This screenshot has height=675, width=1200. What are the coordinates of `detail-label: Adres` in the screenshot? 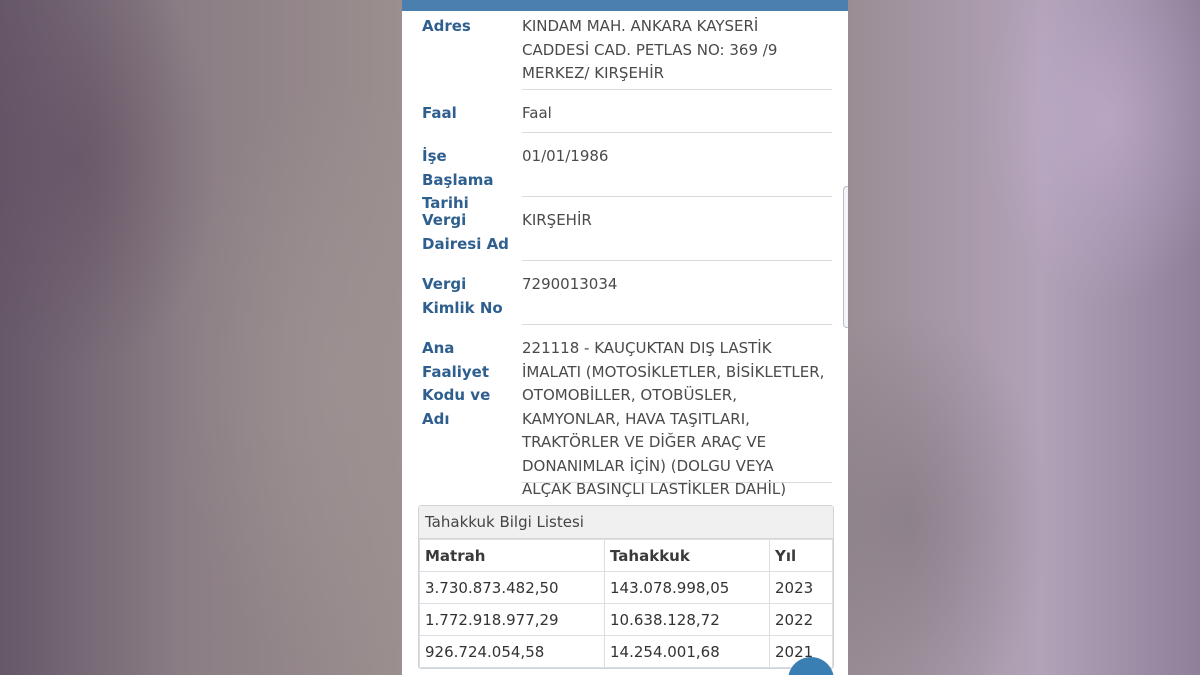 It's located at (446, 26).